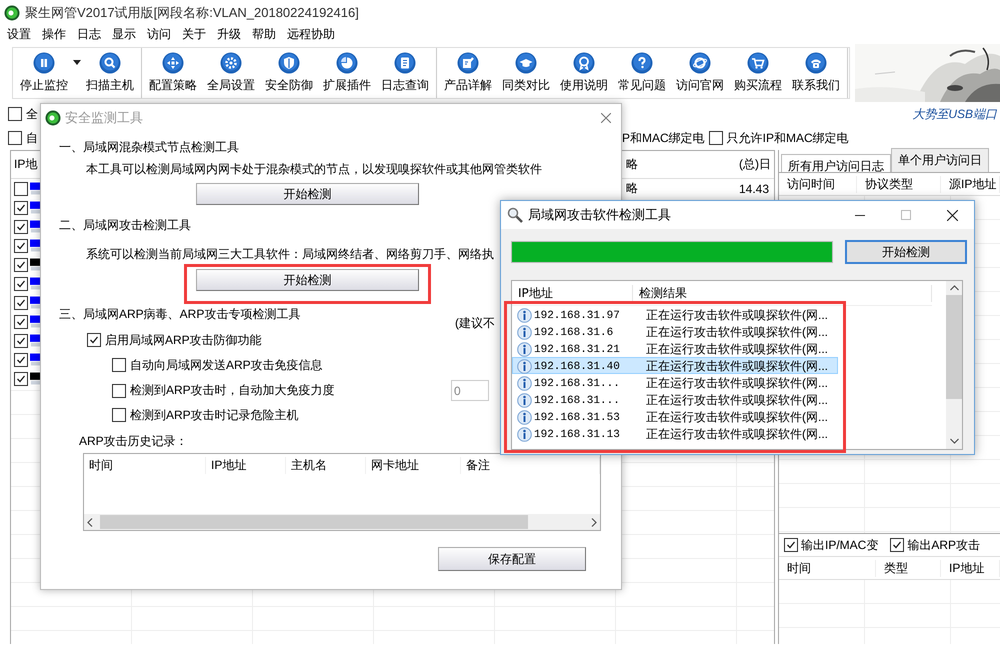  What do you see at coordinates (577, 316) in the screenshot?
I see `ip-address: 192.168.31.97` at bounding box center [577, 316].